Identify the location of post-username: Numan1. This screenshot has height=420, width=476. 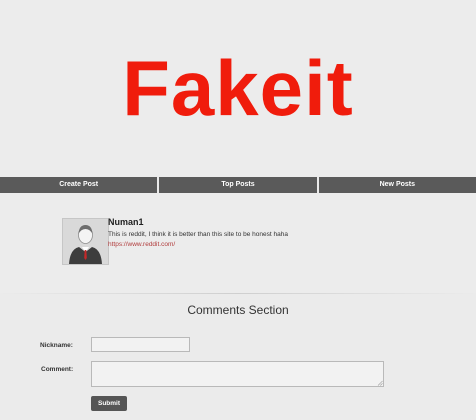
(126, 222).